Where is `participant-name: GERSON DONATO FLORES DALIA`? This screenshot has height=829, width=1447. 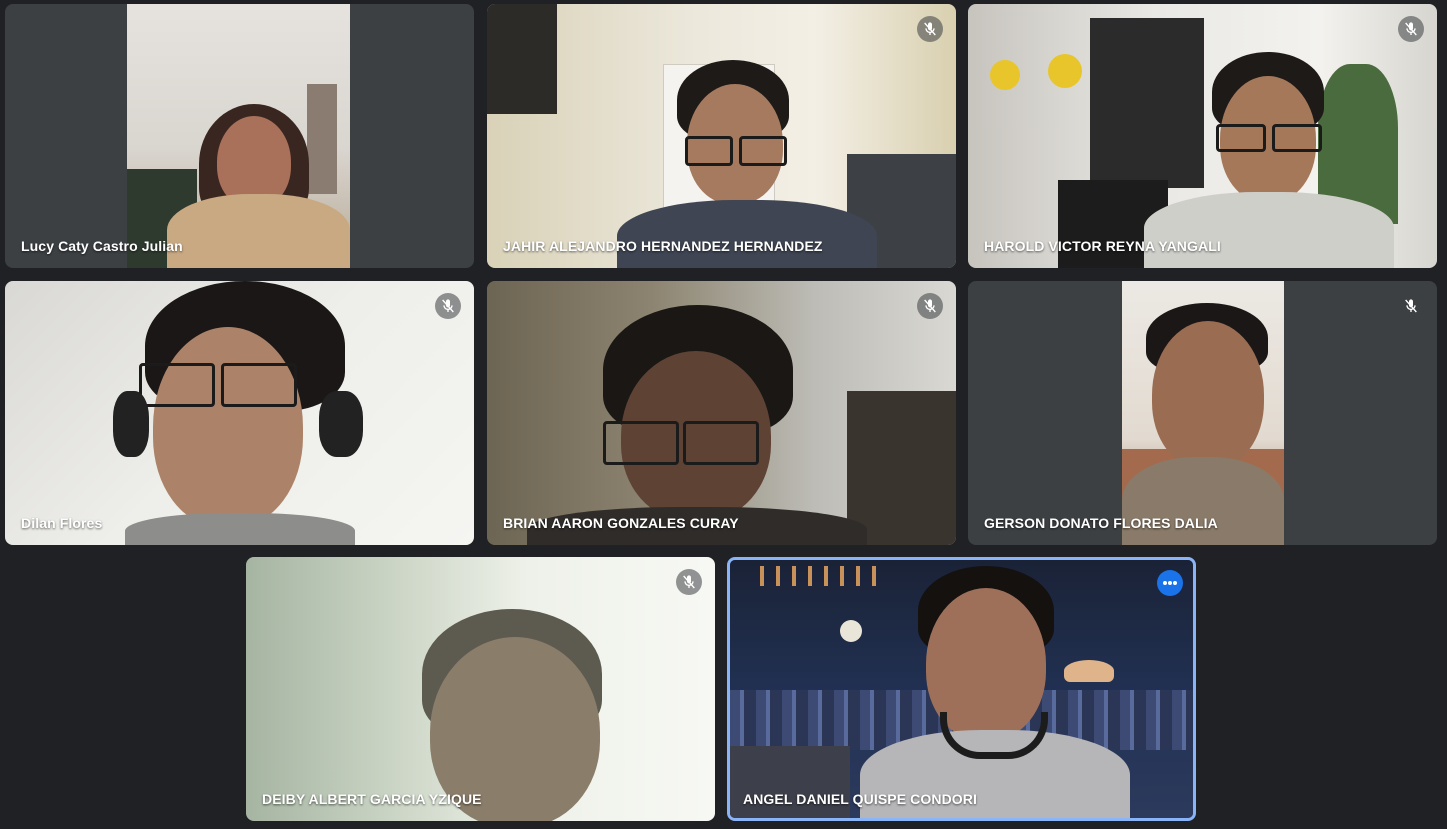 participant-name: GERSON DONATO FLORES DALIA is located at coordinates (1101, 523).